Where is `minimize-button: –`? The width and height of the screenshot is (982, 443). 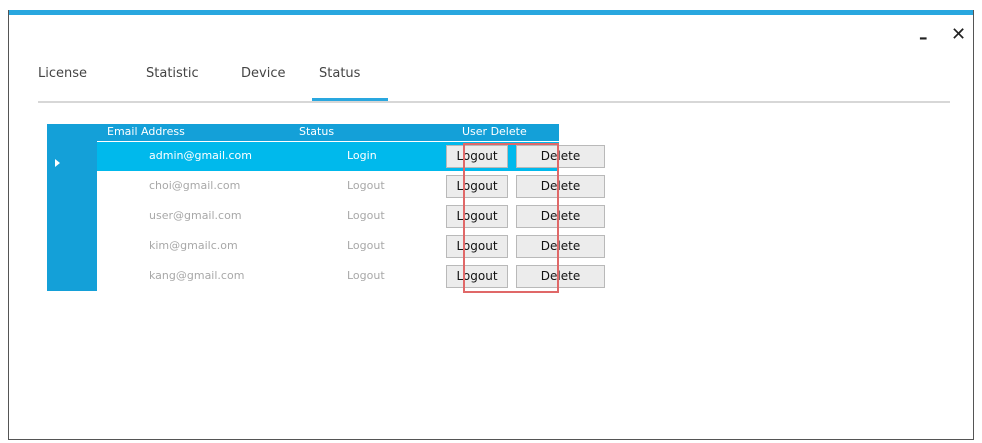 minimize-button: – is located at coordinates (923, 38).